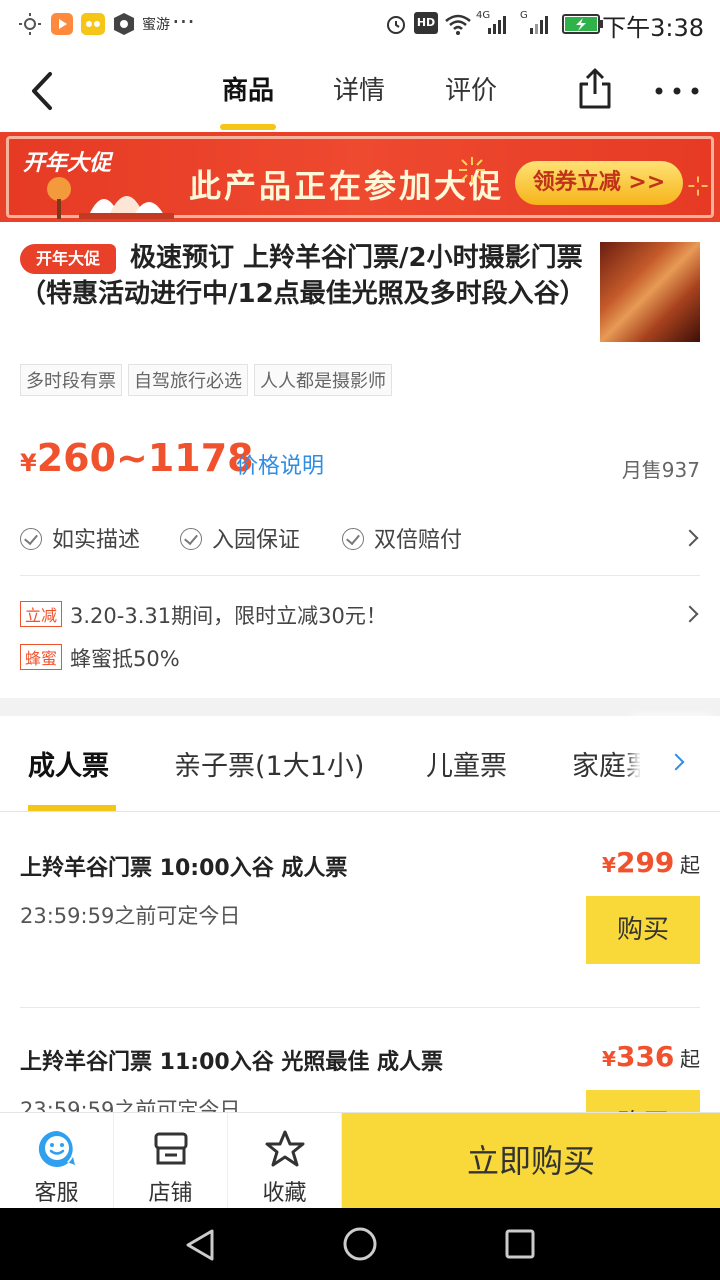  What do you see at coordinates (520, 1244) in the screenshot?
I see `recents-square-icon` at bounding box center [520, 1244].